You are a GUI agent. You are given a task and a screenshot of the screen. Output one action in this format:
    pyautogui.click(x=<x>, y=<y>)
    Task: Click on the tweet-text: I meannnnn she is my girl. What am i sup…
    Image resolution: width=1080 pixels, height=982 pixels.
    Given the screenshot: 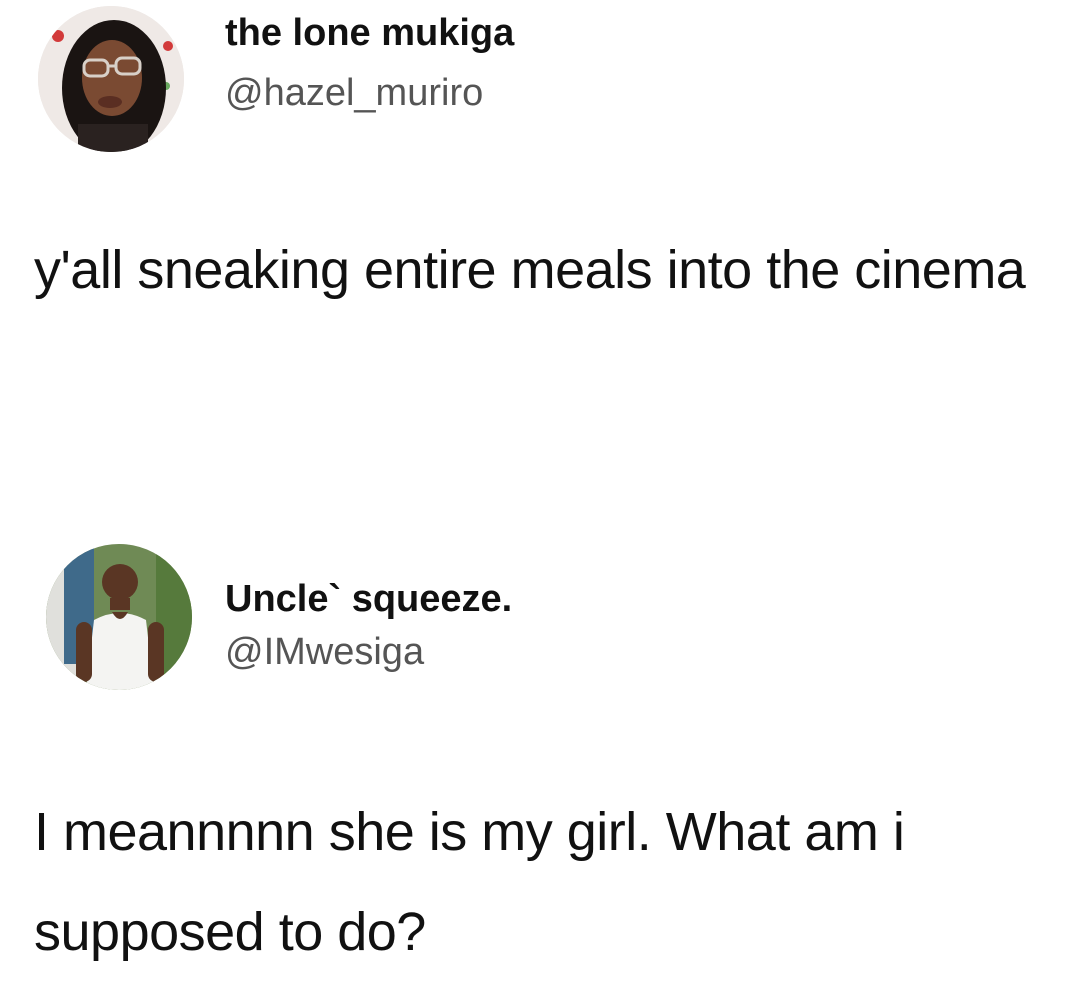 What is the action you would take?
    pyautogui.click(x=469, y=882)
    